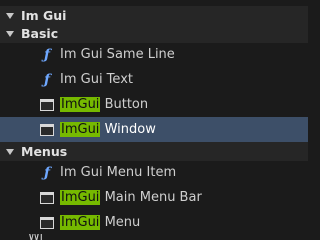 This screenshot has width=320, height=240. I want to click on item-label: Window, so click(128, 129).